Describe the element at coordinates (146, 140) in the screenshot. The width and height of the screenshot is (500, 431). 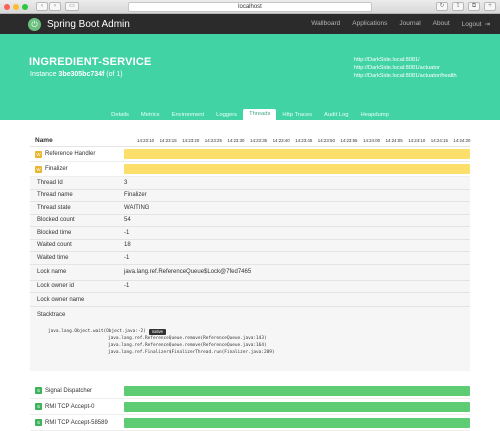
I see `timeline-tick-label: 14:23:10` at that location.